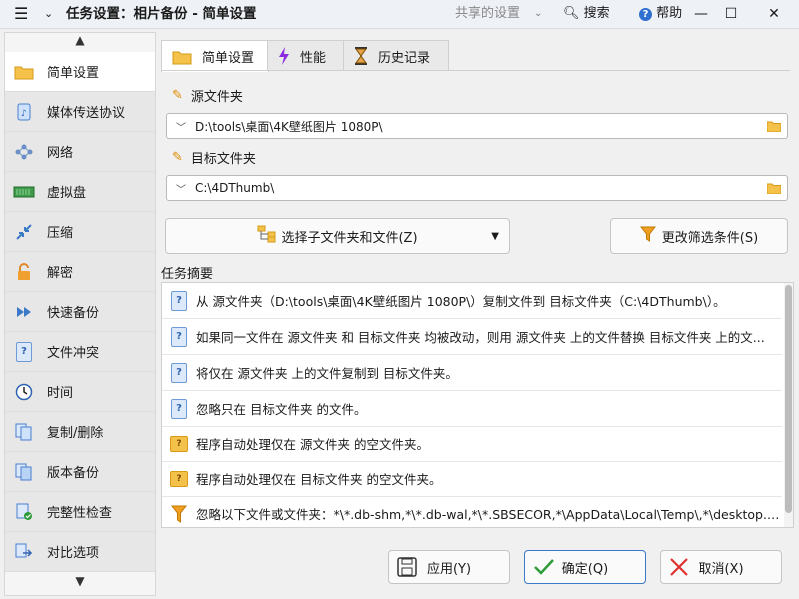 The height and width of the screenshot is (599, 799). I want to click on sidebar-item-label: 压缩, so click(60, 233).